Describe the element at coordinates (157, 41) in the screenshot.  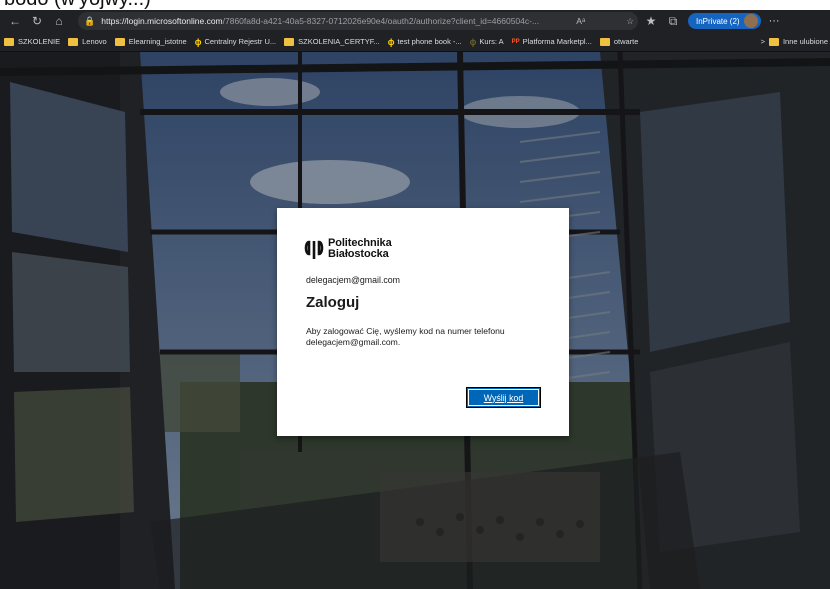
I see `bookmark-label: Elearning_istotne` at that location.